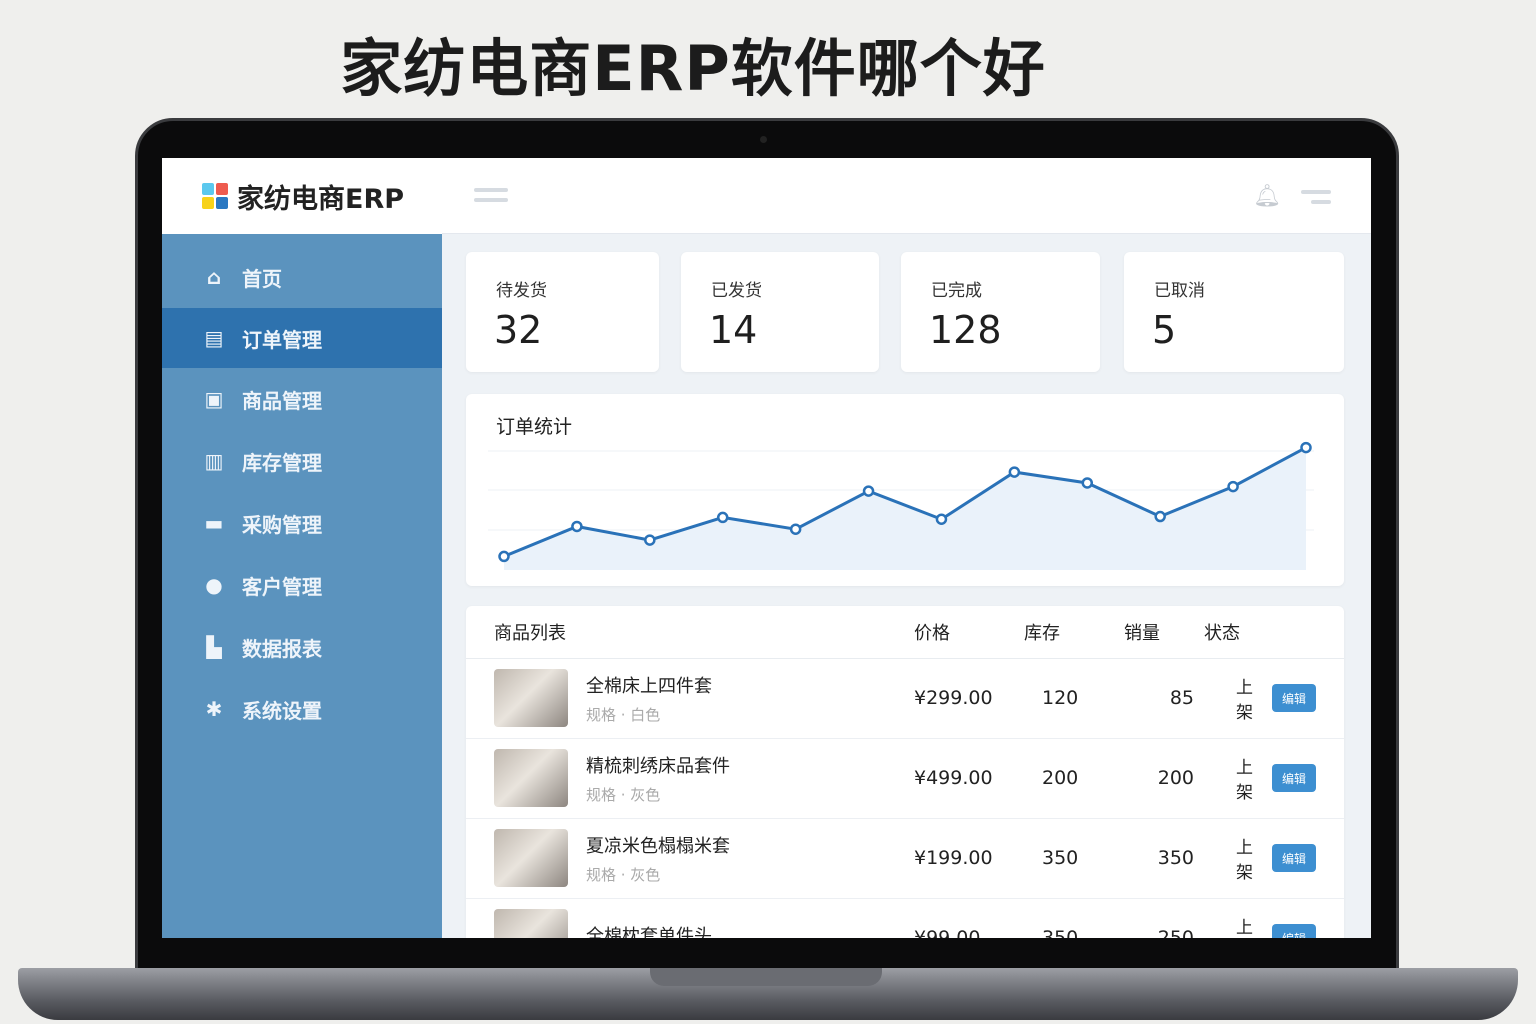  I want to click on camera, so click(763, 139).